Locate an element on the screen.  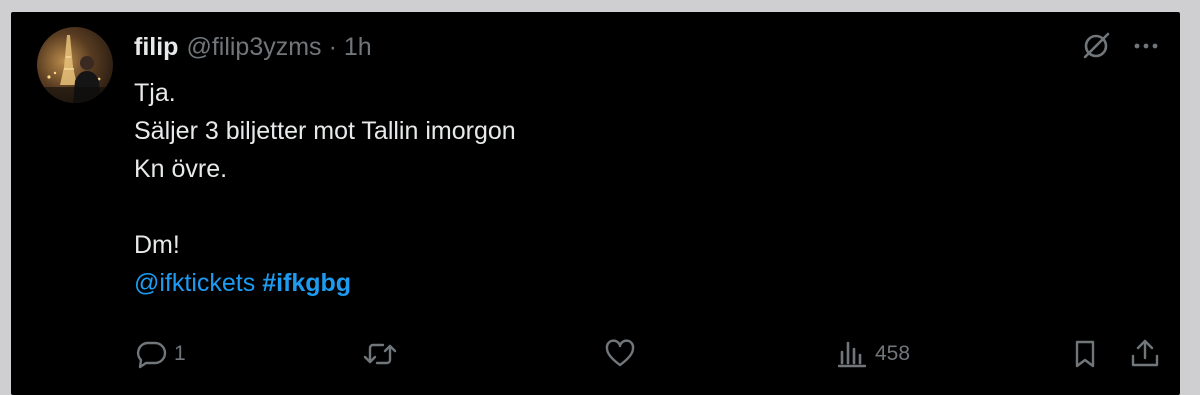
more-icon is located at coordinates (1146, 46).